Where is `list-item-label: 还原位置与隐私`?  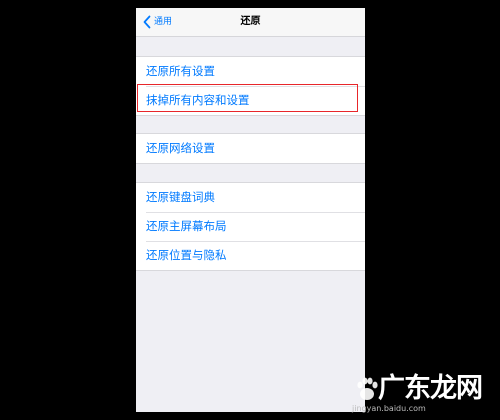
list-item-label: 还原位置与隐私 is located at coordinates (186, 255).